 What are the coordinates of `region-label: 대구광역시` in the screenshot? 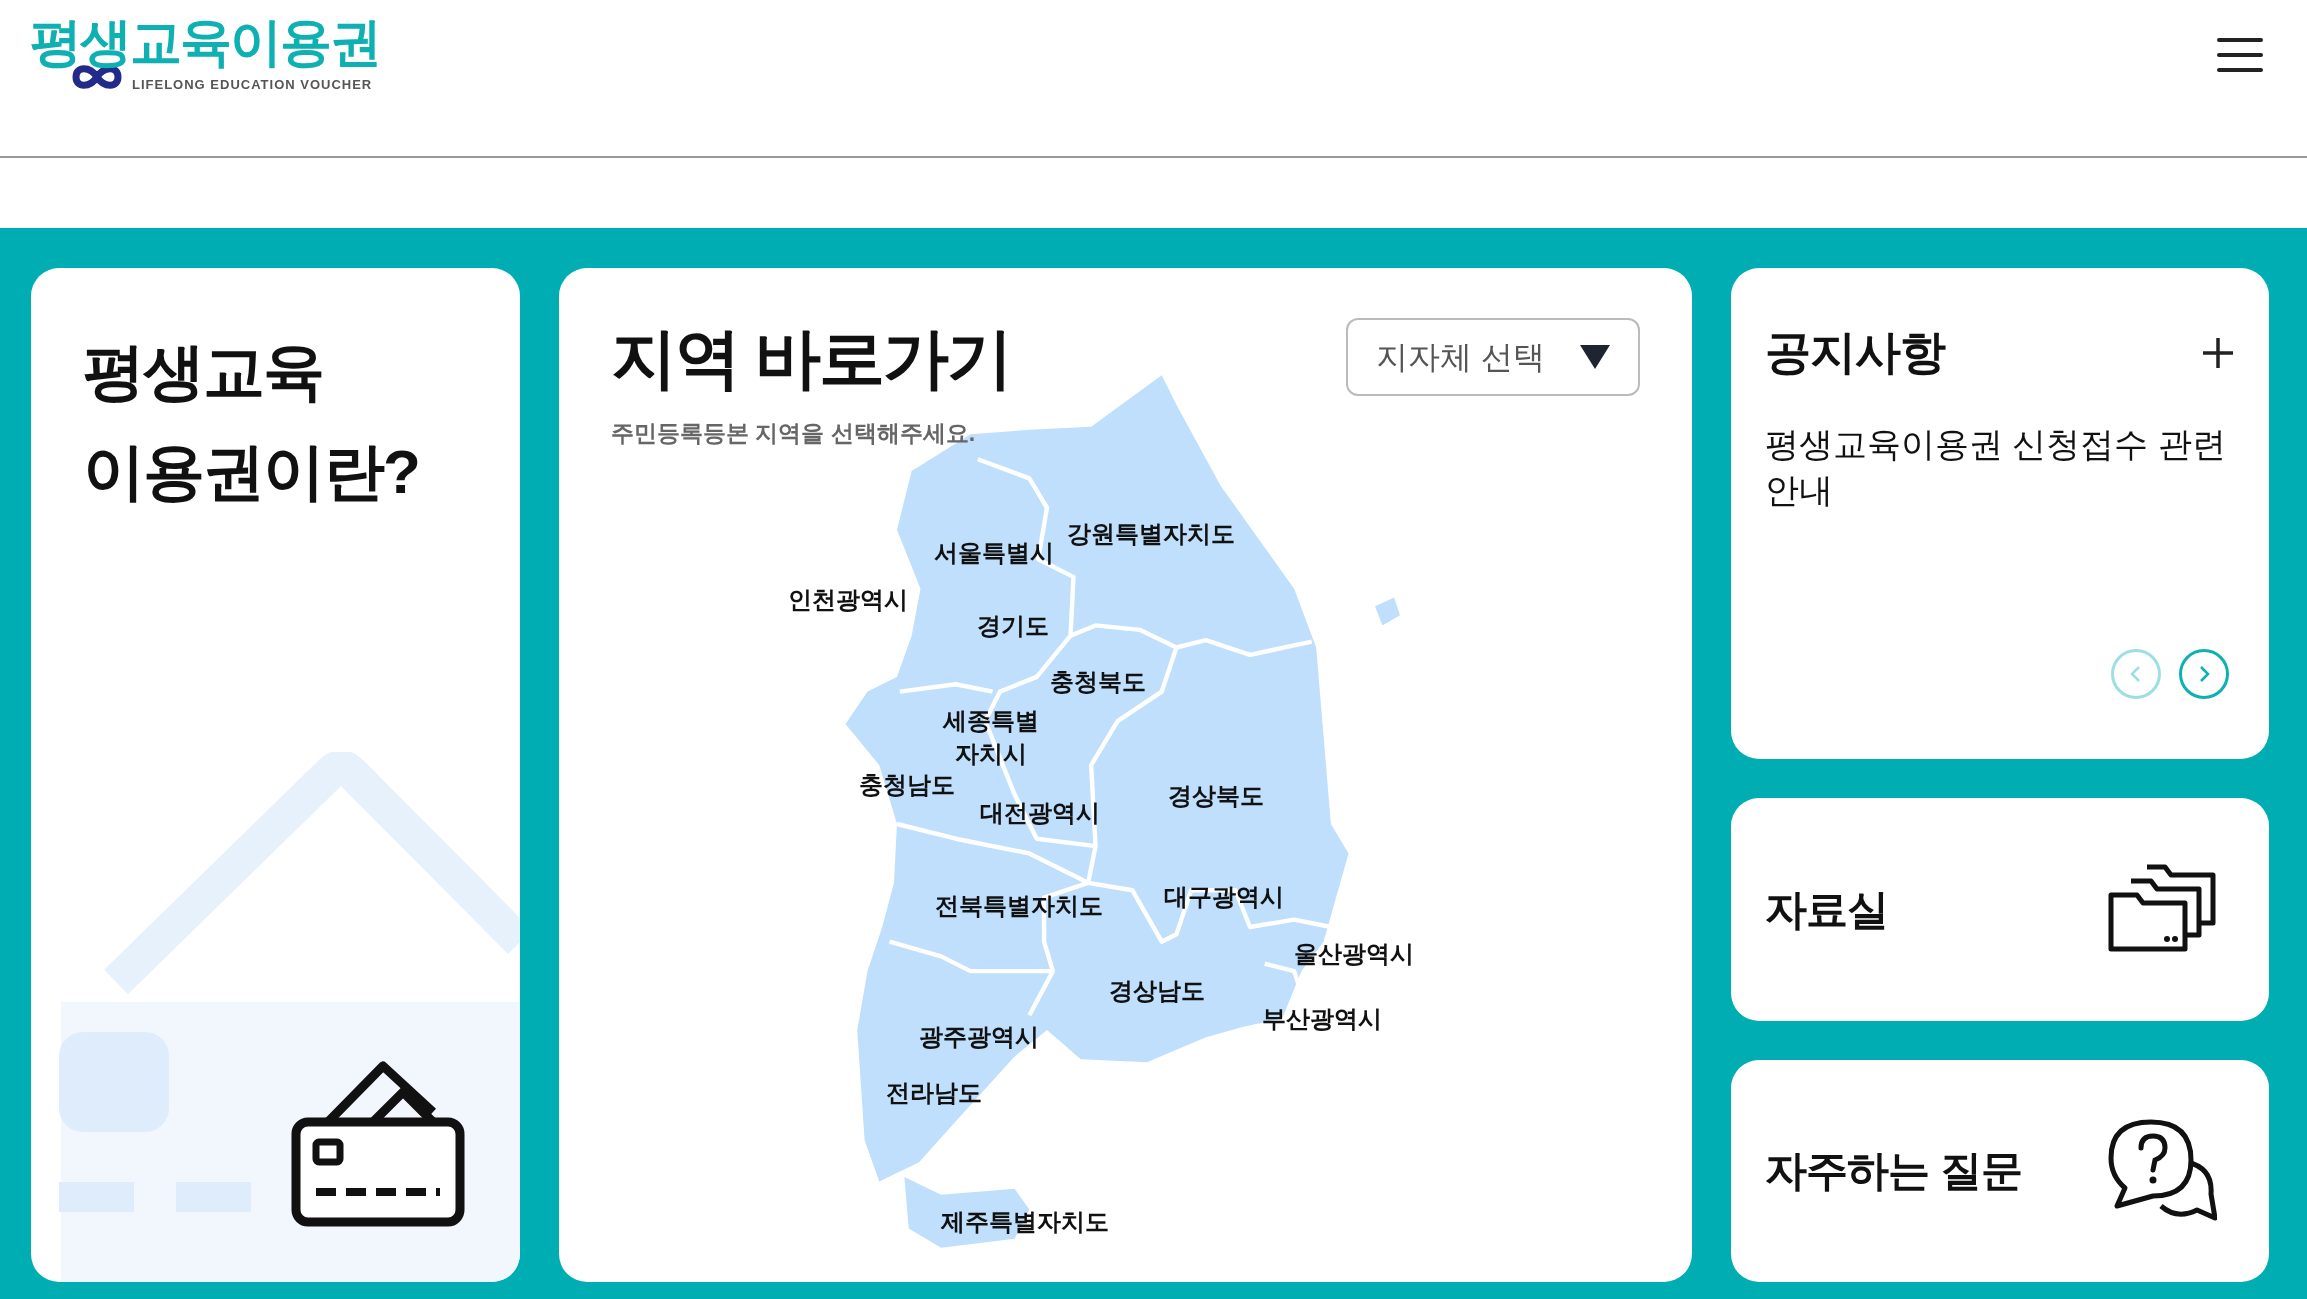 It's located at (1223, 896).